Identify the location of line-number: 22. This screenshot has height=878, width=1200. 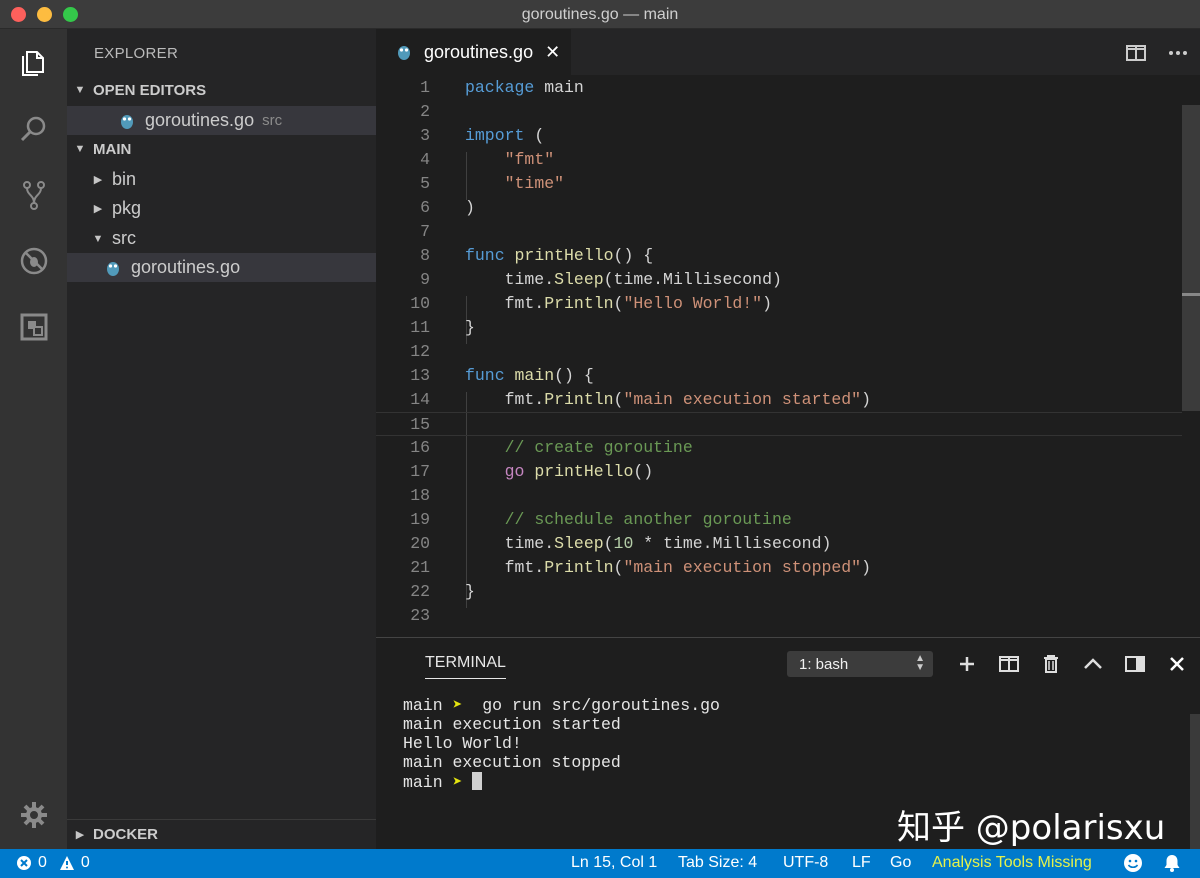
(420, 591).